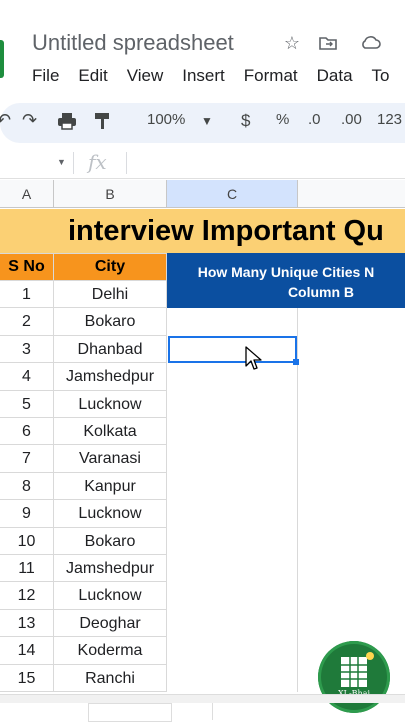  I want to click on fill-handle, so click(296, 362).